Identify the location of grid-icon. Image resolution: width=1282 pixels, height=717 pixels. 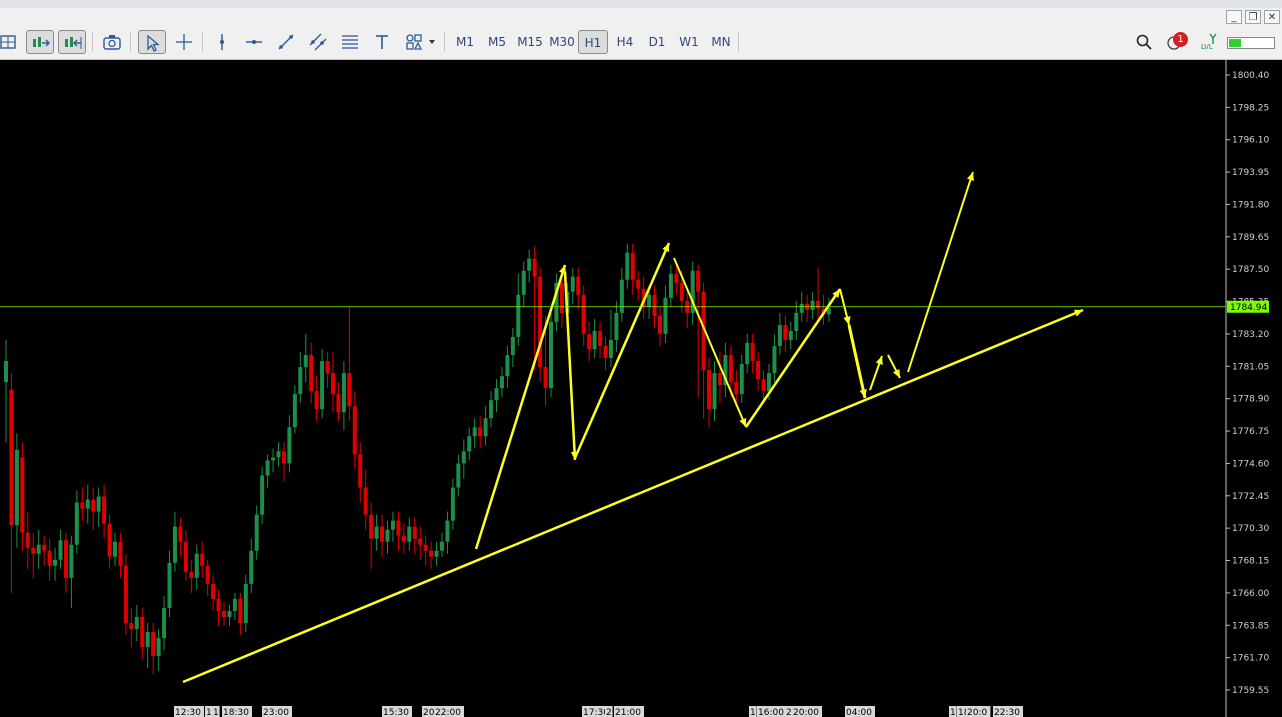
(11, 42).